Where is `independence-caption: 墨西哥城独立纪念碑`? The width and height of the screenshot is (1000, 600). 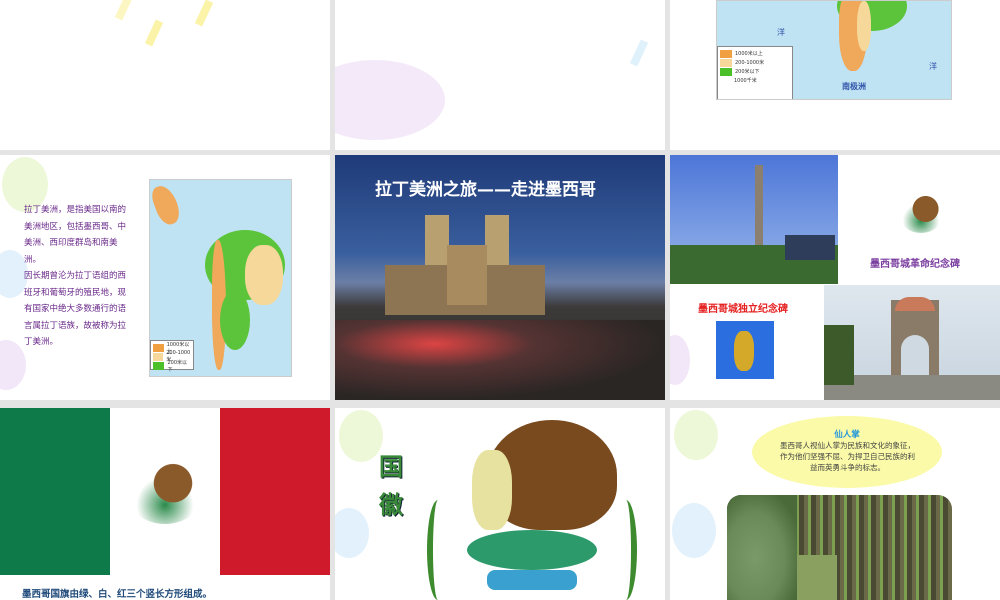
independence-caption: 墨西哥城独立纪念碑 is located at coordinates (743, 309).